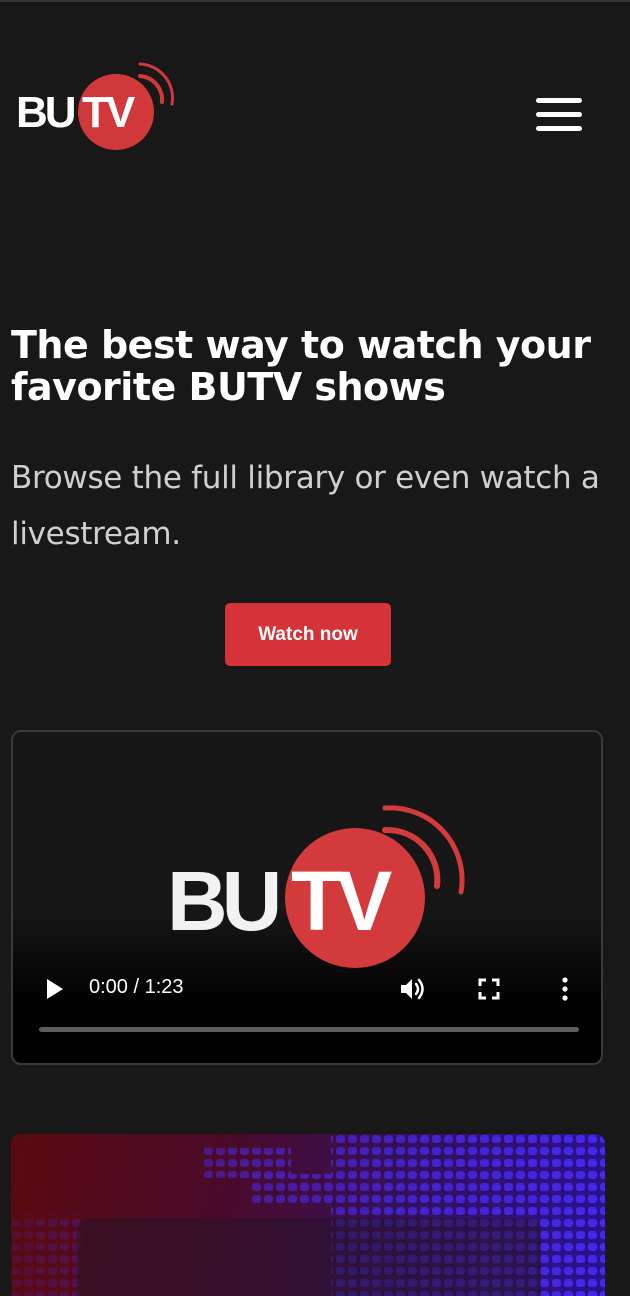 This screenshot has height=1296, width=630. What do you see at coordinates (46, 112) in the screenshot?
I see `logo-text-bu: BU` at bounding box center [46, 112].